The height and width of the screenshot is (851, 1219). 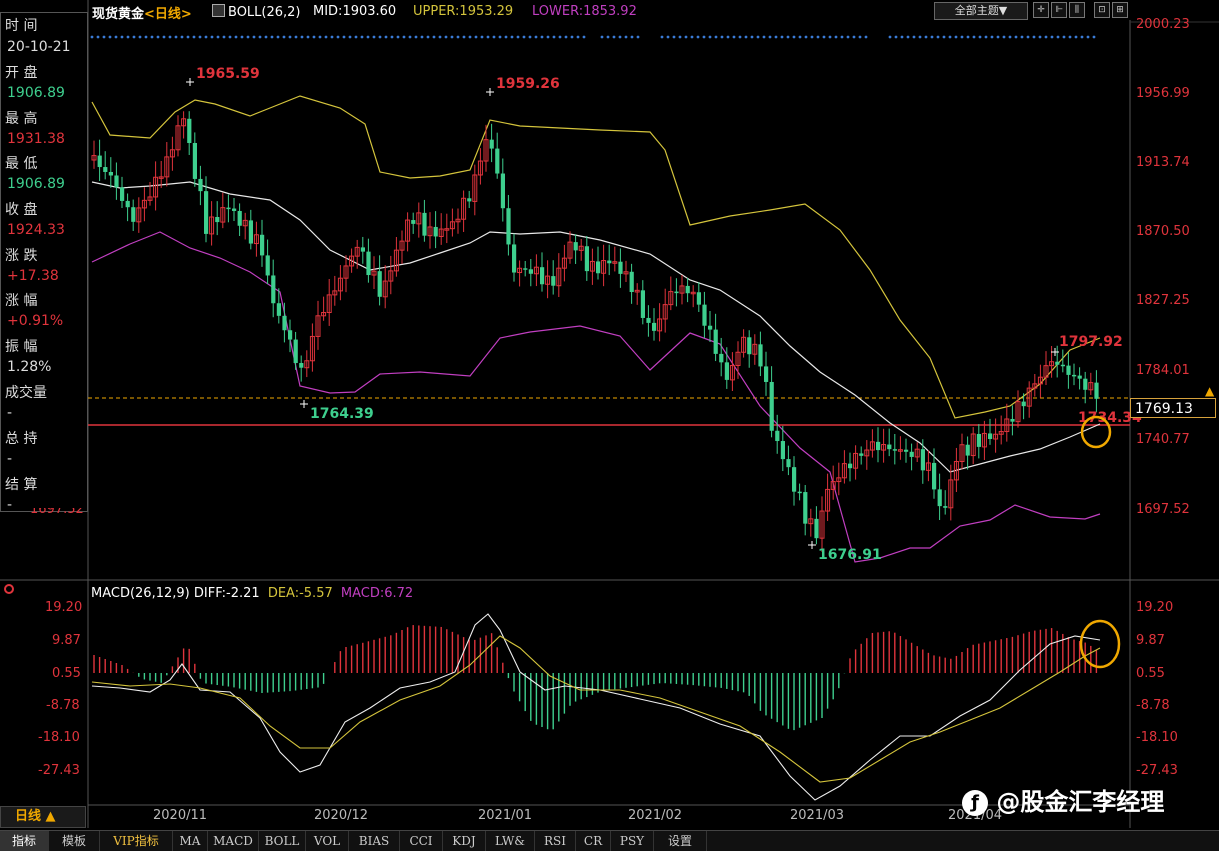 I want to click on tab-bias: BIAS, so click(x=374, y=841).